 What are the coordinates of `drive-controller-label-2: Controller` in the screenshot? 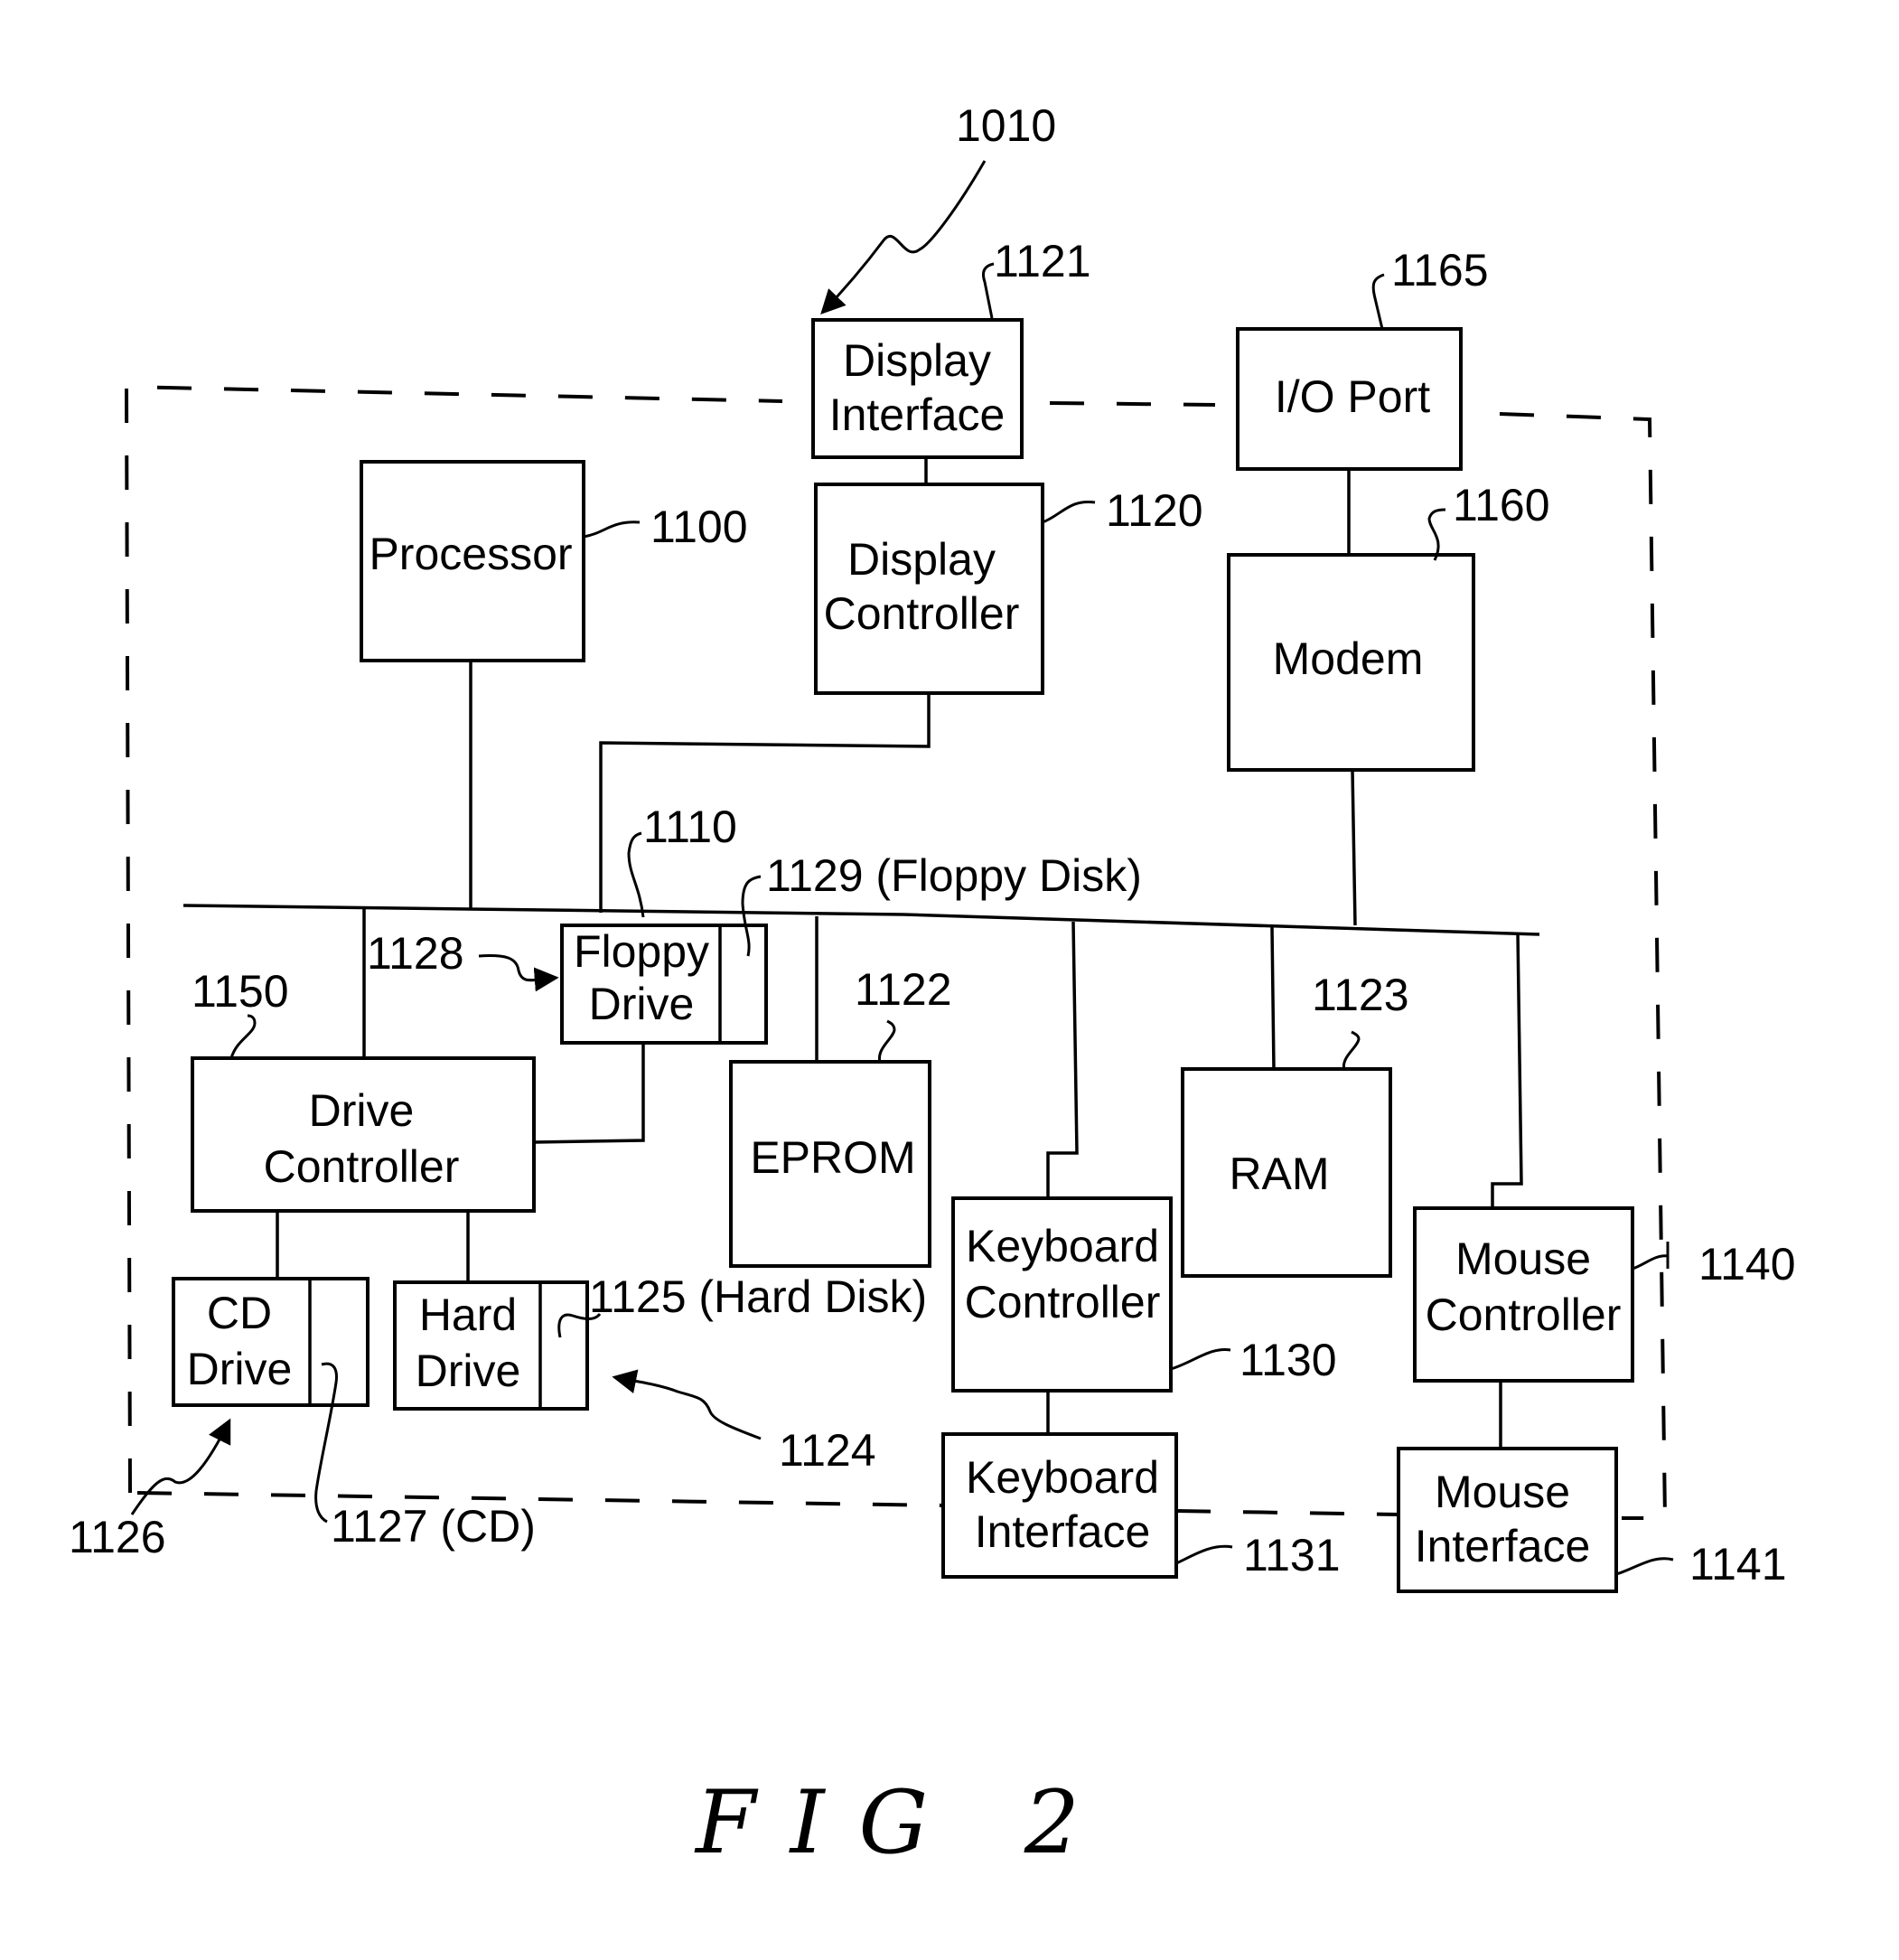 It's located at (362, 1166).